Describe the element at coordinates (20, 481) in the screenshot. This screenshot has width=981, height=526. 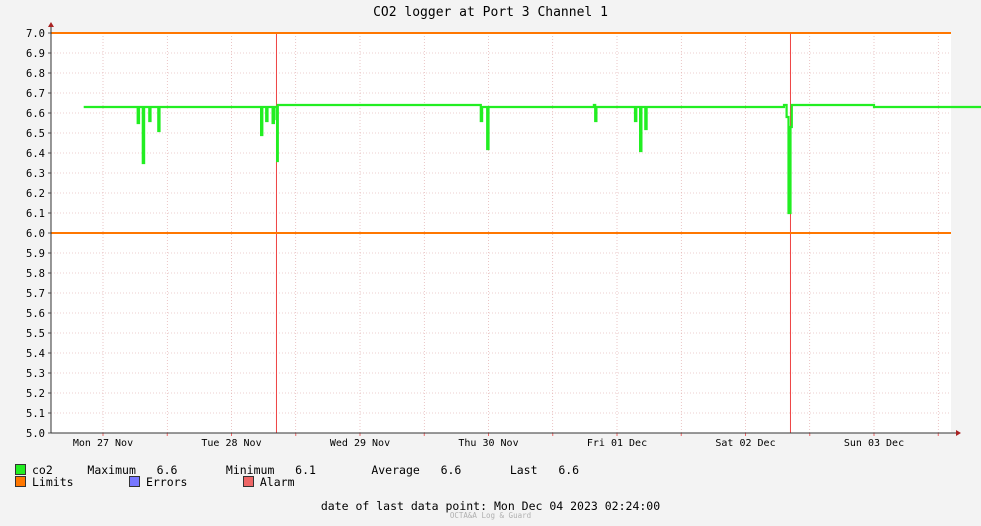
I see `limits-swatch-icon` at that location.